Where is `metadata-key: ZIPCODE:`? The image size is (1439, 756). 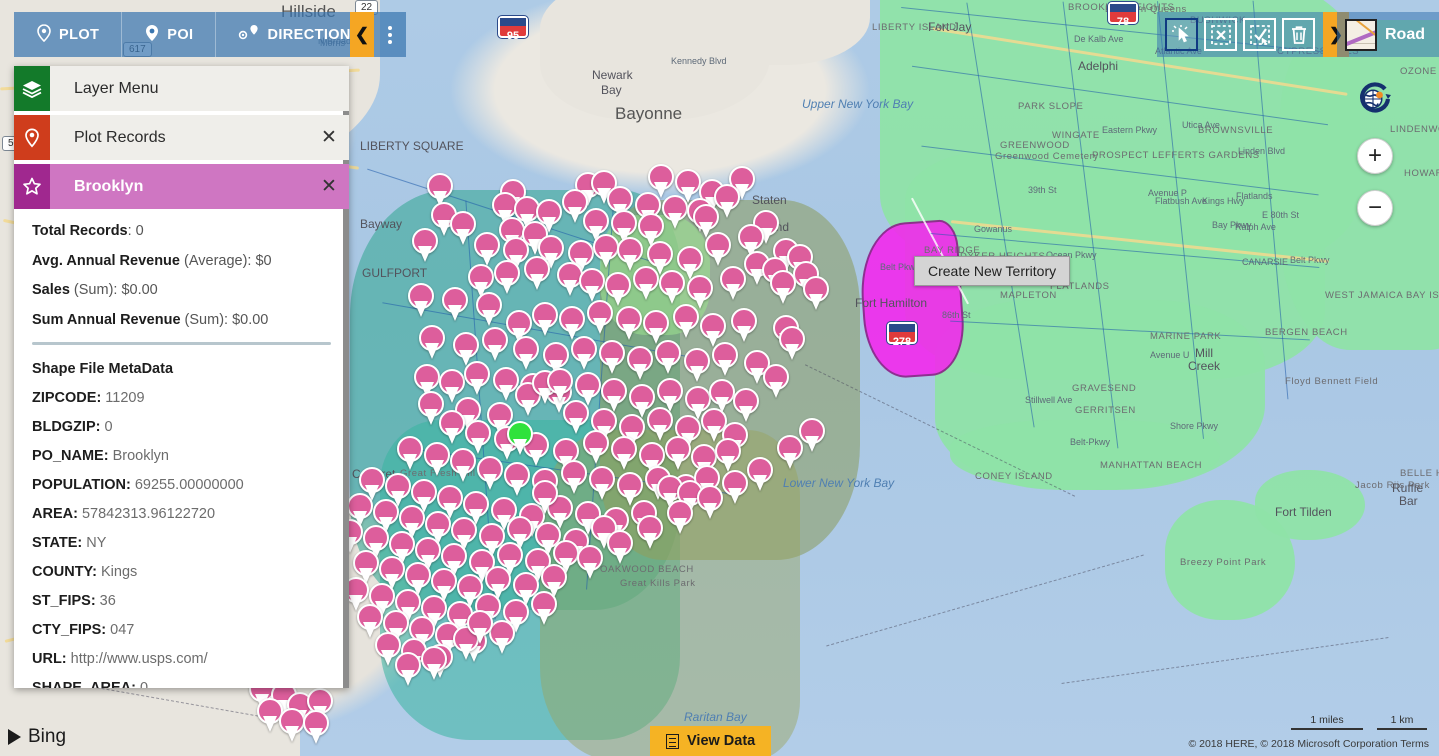
metadata-key: ZIPCODE: is located at coordinates (67, 397).